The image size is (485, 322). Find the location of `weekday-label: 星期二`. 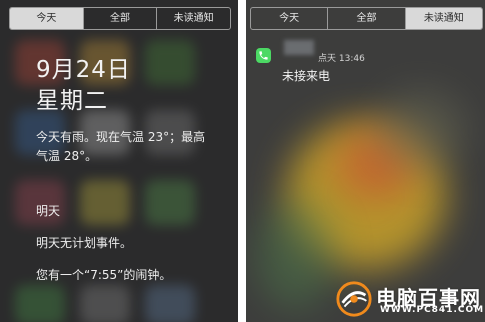

weekday-label: 星期二 is located at coordinates (72, 101).